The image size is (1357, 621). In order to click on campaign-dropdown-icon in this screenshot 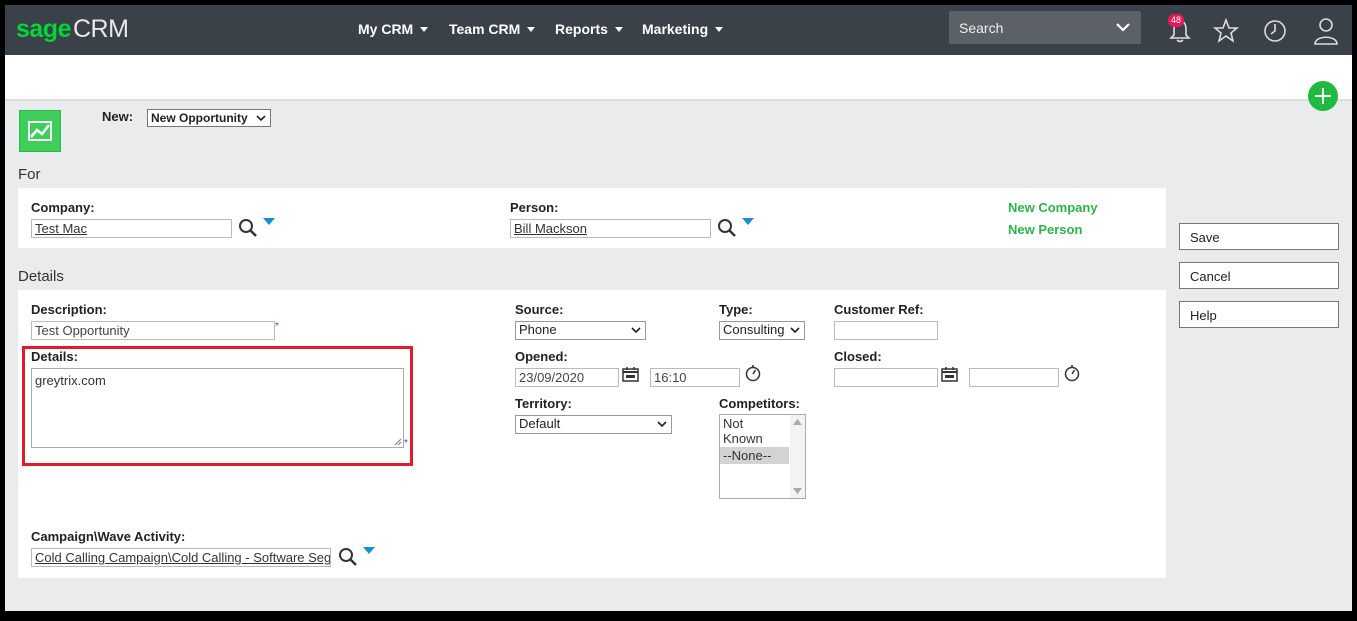, I will do `click(369, 550)`.